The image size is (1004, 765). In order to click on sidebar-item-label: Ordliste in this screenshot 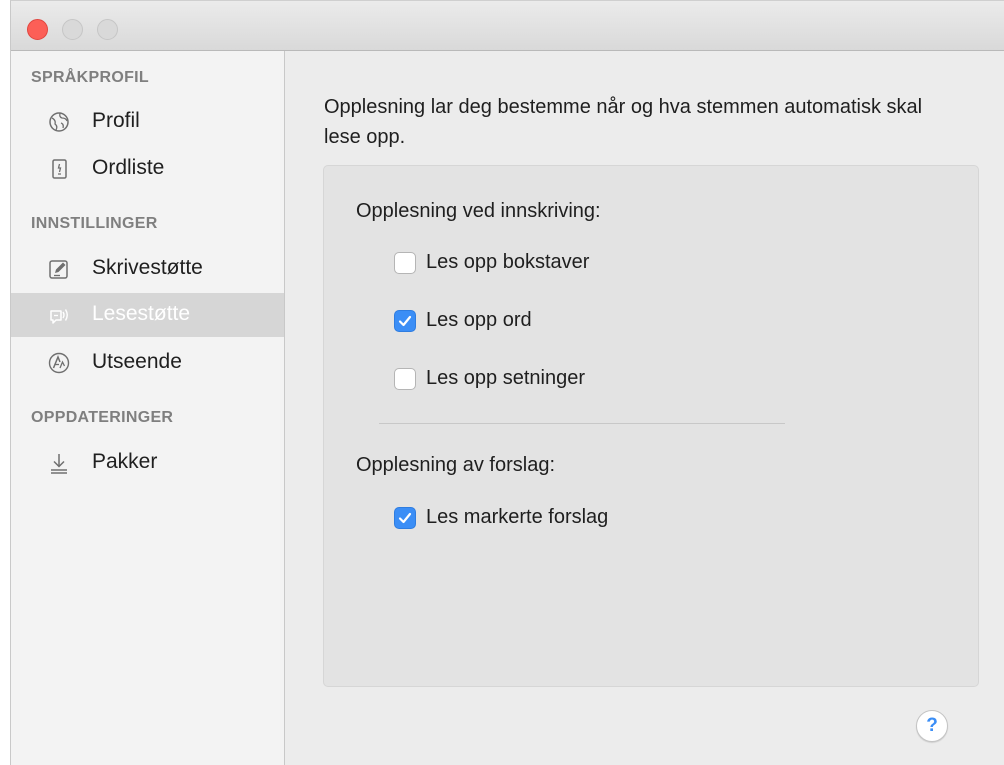, I will do `click(128, 167)`.